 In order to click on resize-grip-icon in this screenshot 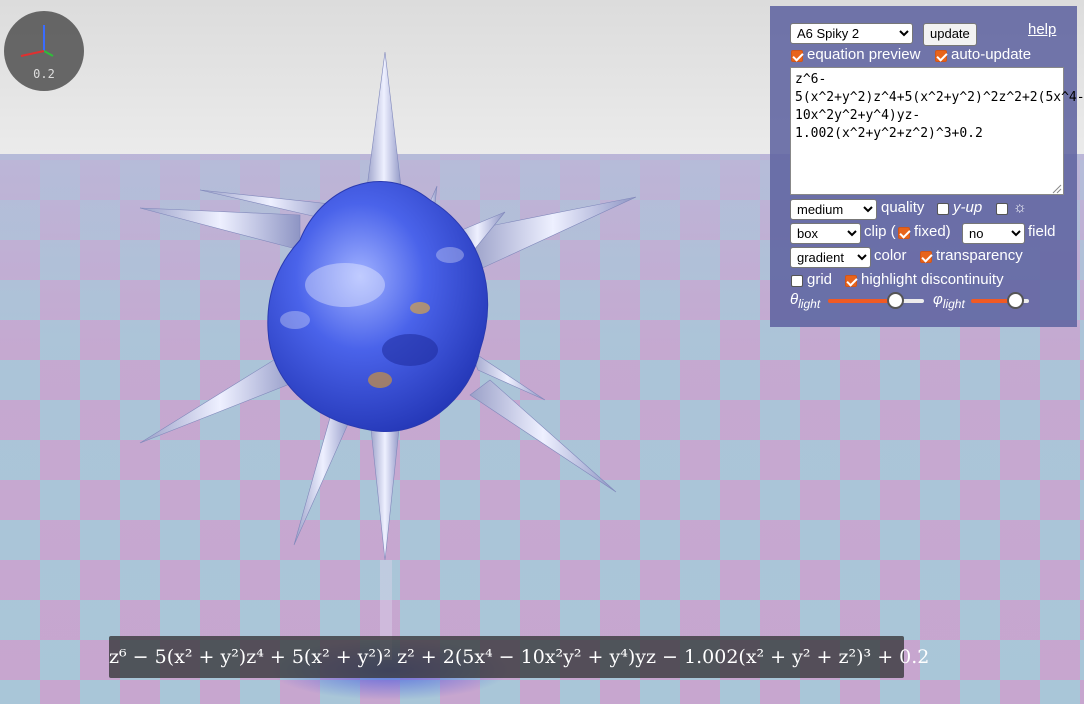, I will do `click(1057, 189)`.